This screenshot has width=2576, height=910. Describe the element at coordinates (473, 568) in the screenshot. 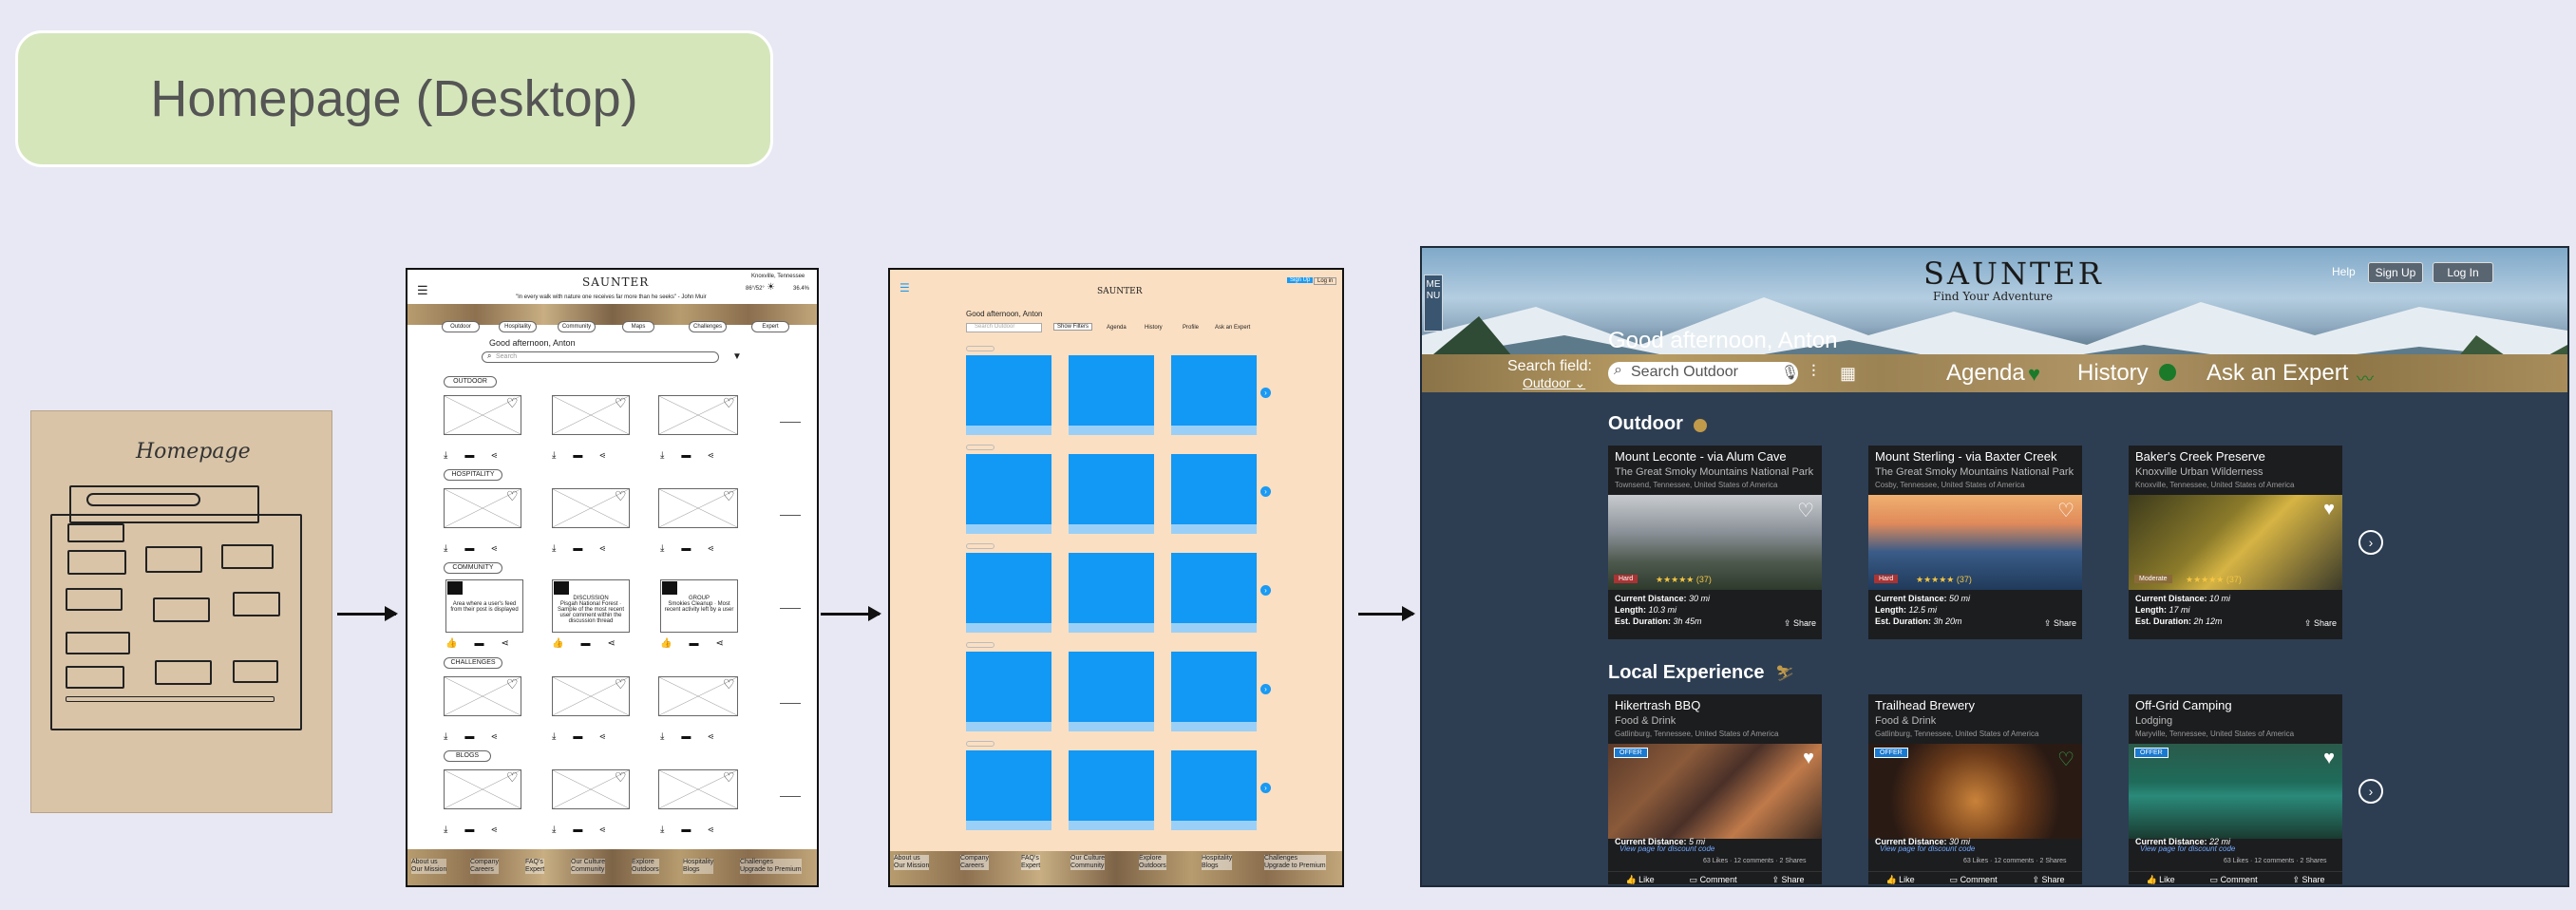

I see `wire-section-community: COMMUNITY` at that location.